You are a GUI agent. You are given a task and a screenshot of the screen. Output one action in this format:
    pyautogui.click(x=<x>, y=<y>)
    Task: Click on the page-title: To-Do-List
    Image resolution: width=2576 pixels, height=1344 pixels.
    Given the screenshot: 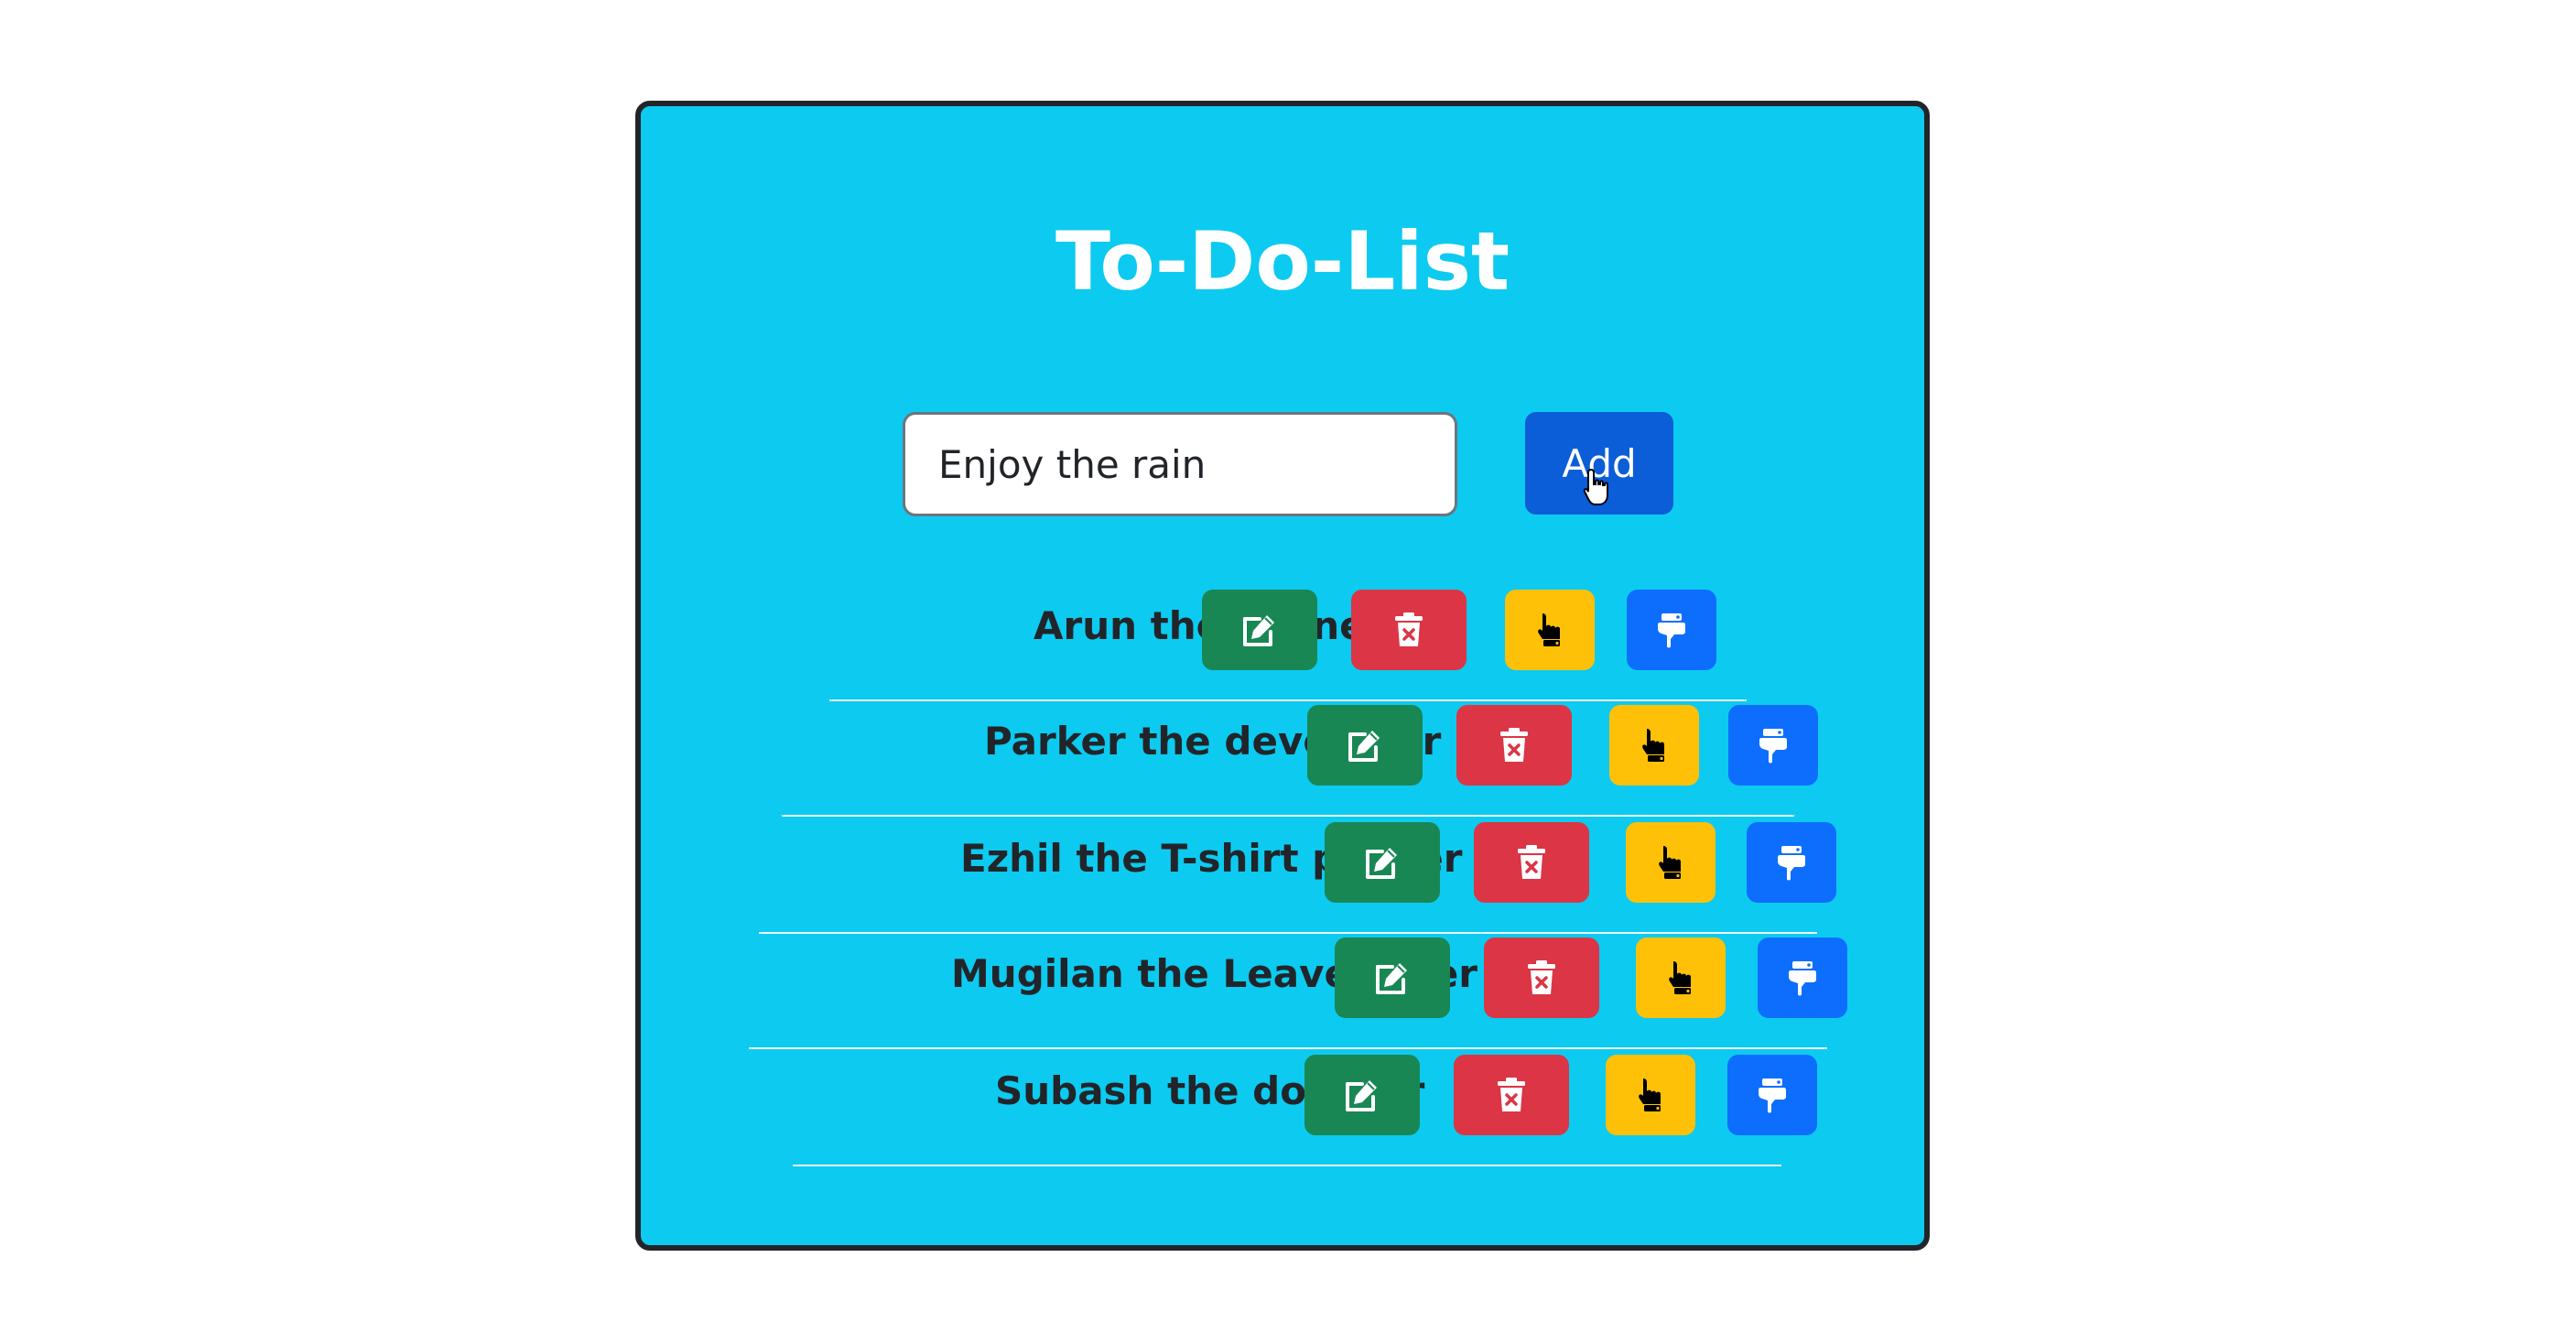 What is the action you would take?
    pyautogui.click(x=1282, y=261)
    